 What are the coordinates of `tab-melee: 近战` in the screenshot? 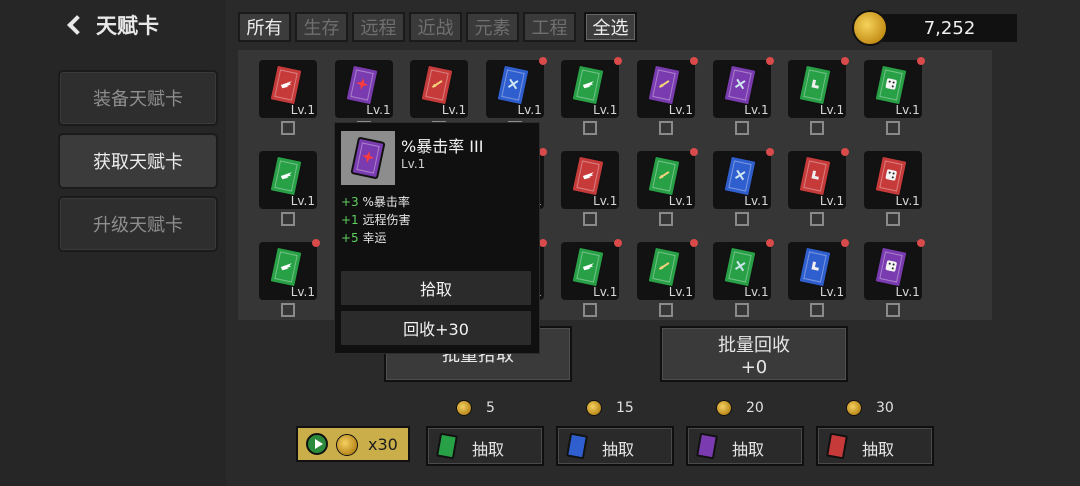 It's located at (435, 27).